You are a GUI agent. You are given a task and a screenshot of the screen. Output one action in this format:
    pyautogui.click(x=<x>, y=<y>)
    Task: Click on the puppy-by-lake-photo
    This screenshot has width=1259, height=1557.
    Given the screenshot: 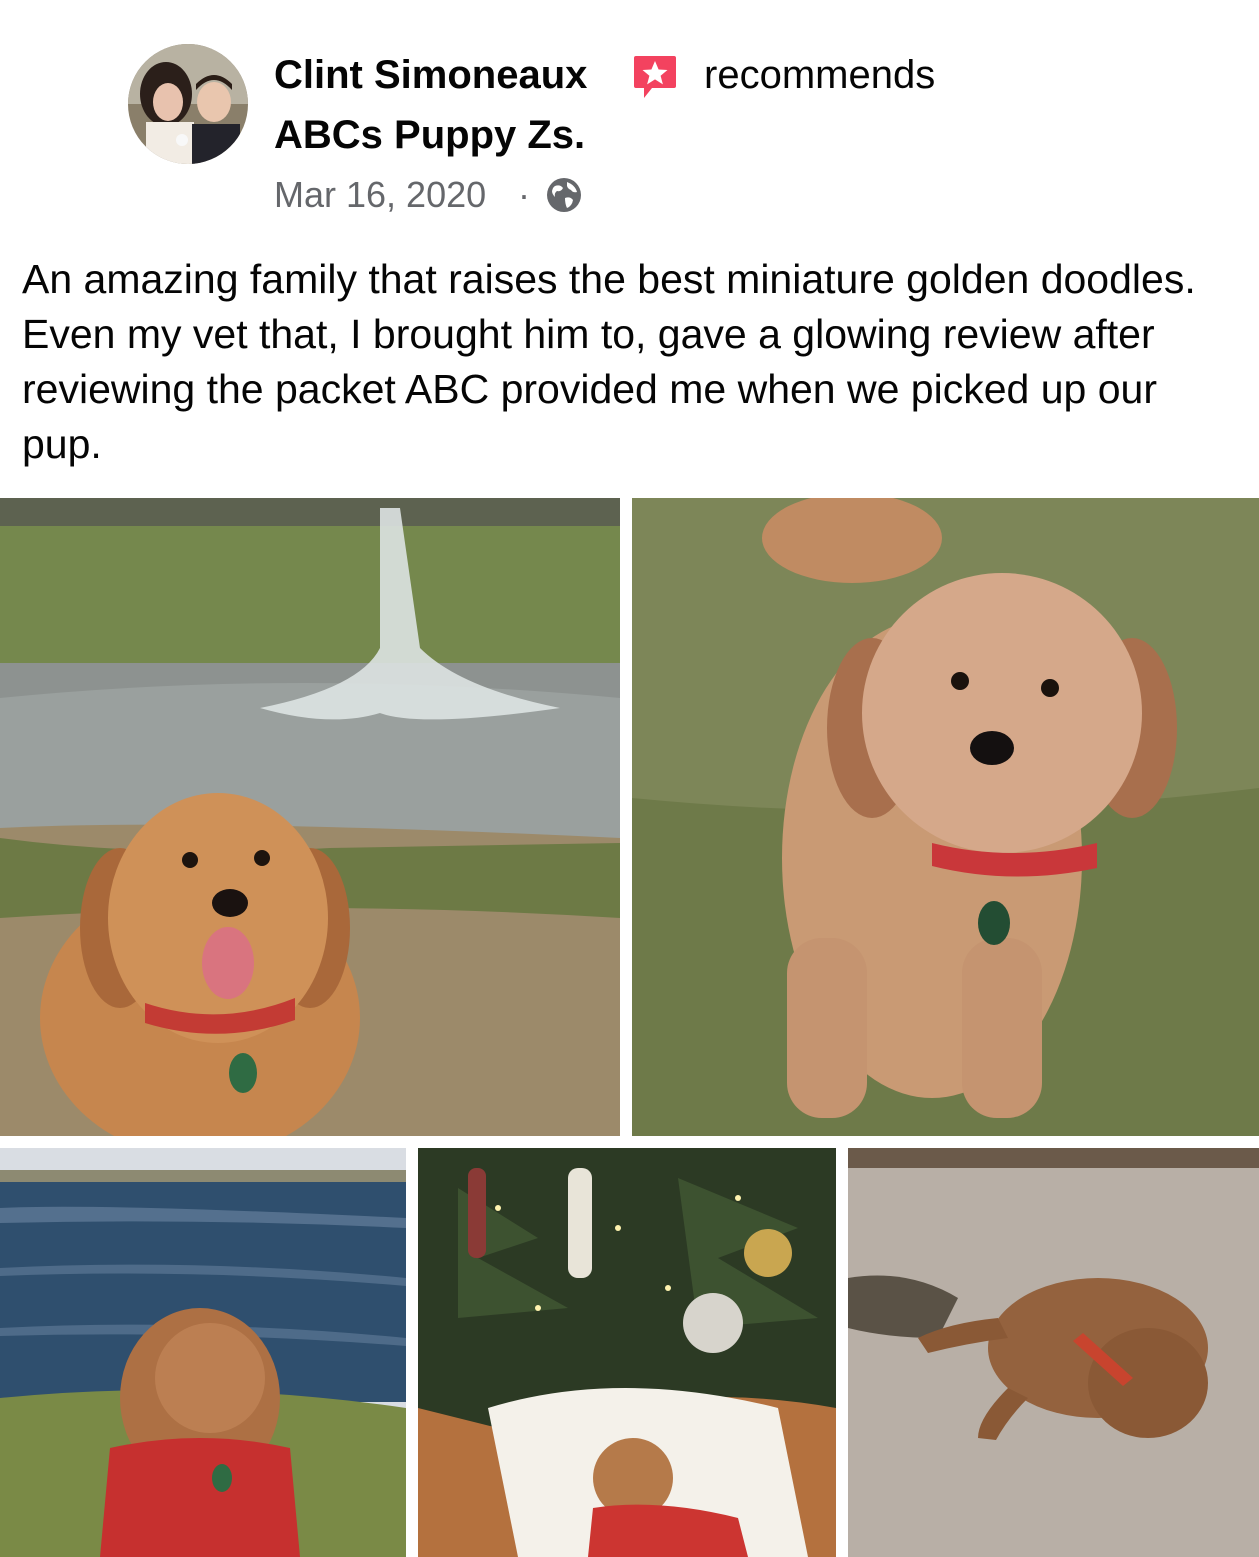 What is the action you would take?
    pyautogui.click(x=203, y=1352)
    